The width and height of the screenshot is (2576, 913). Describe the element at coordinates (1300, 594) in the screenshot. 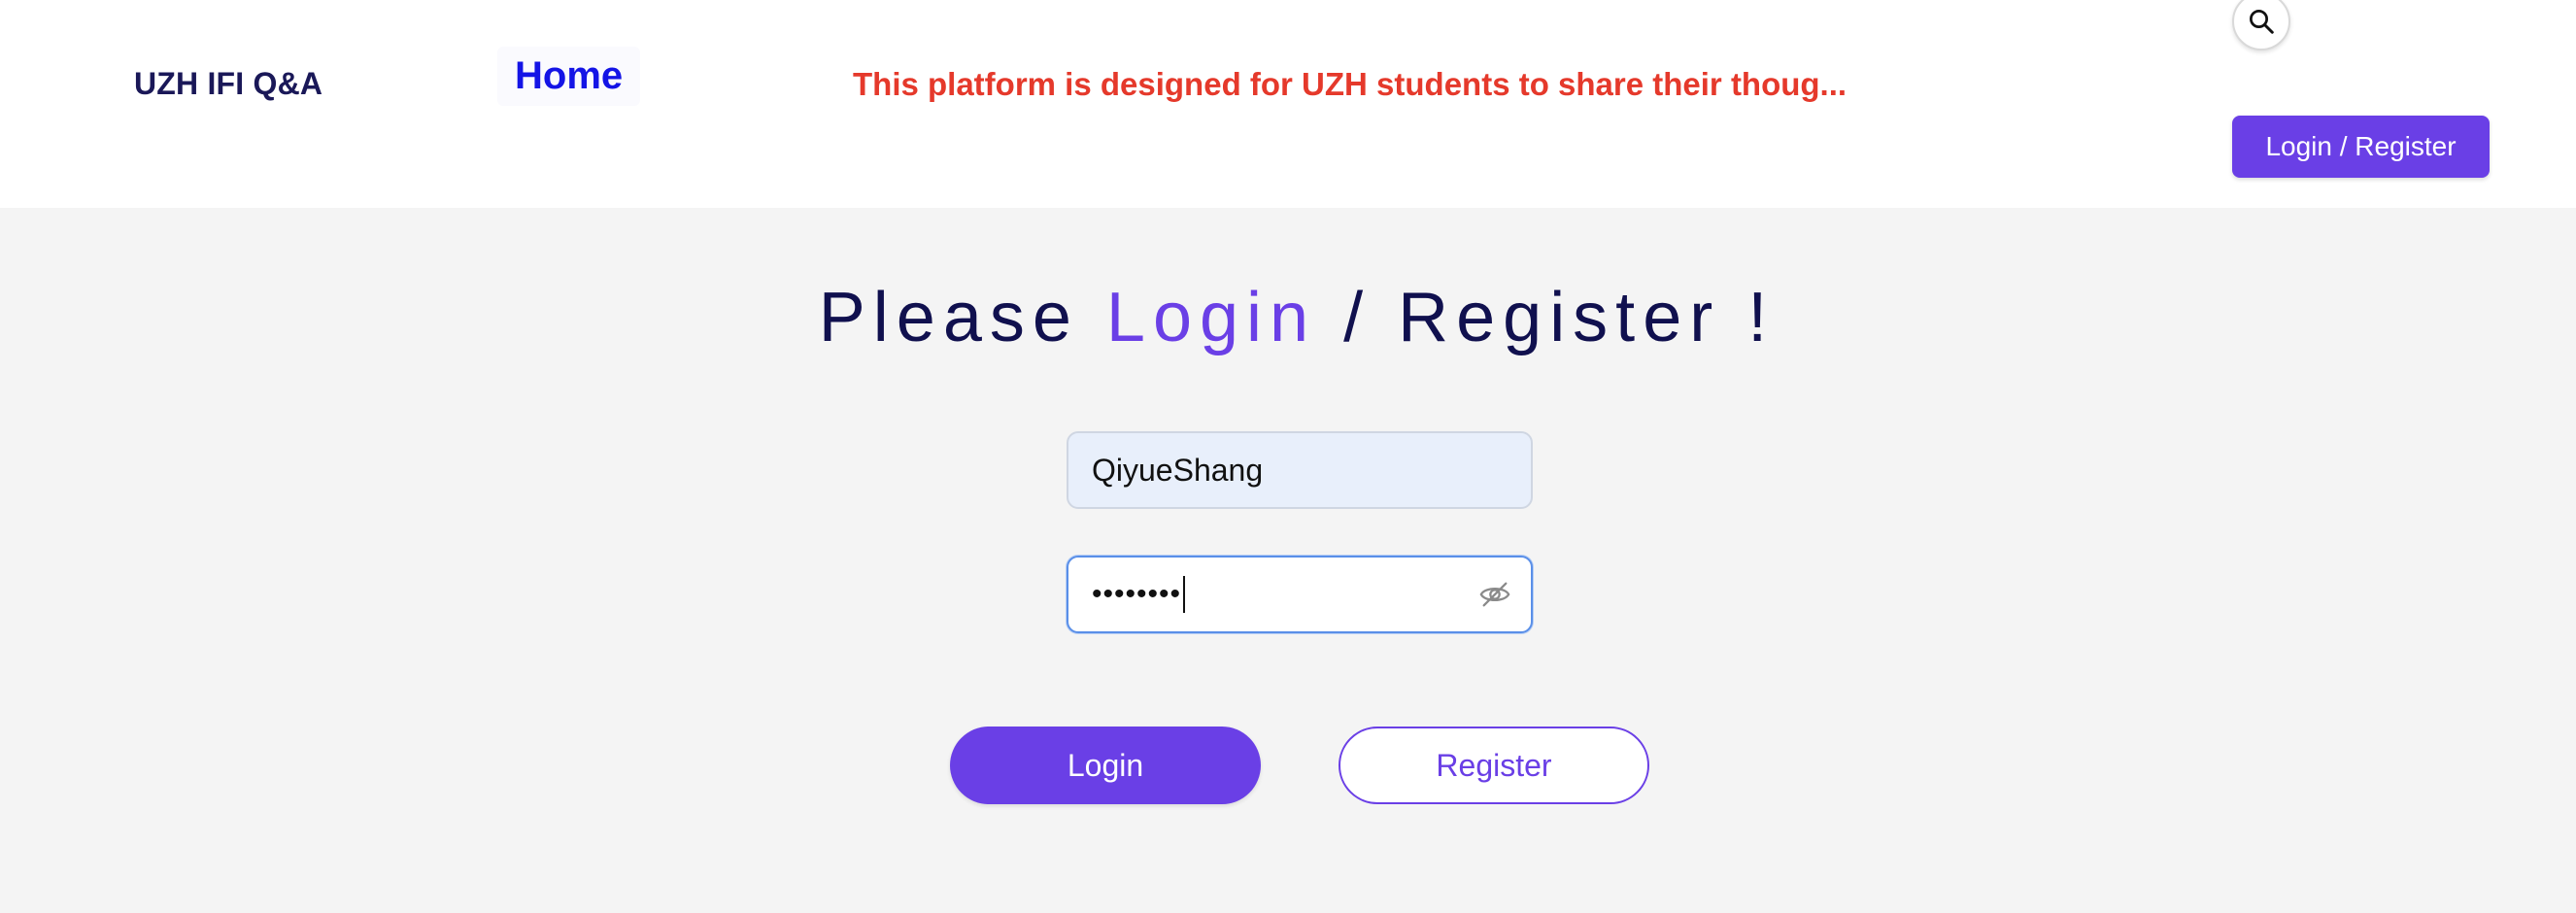

I see `password-input: ••••••••` at that location.